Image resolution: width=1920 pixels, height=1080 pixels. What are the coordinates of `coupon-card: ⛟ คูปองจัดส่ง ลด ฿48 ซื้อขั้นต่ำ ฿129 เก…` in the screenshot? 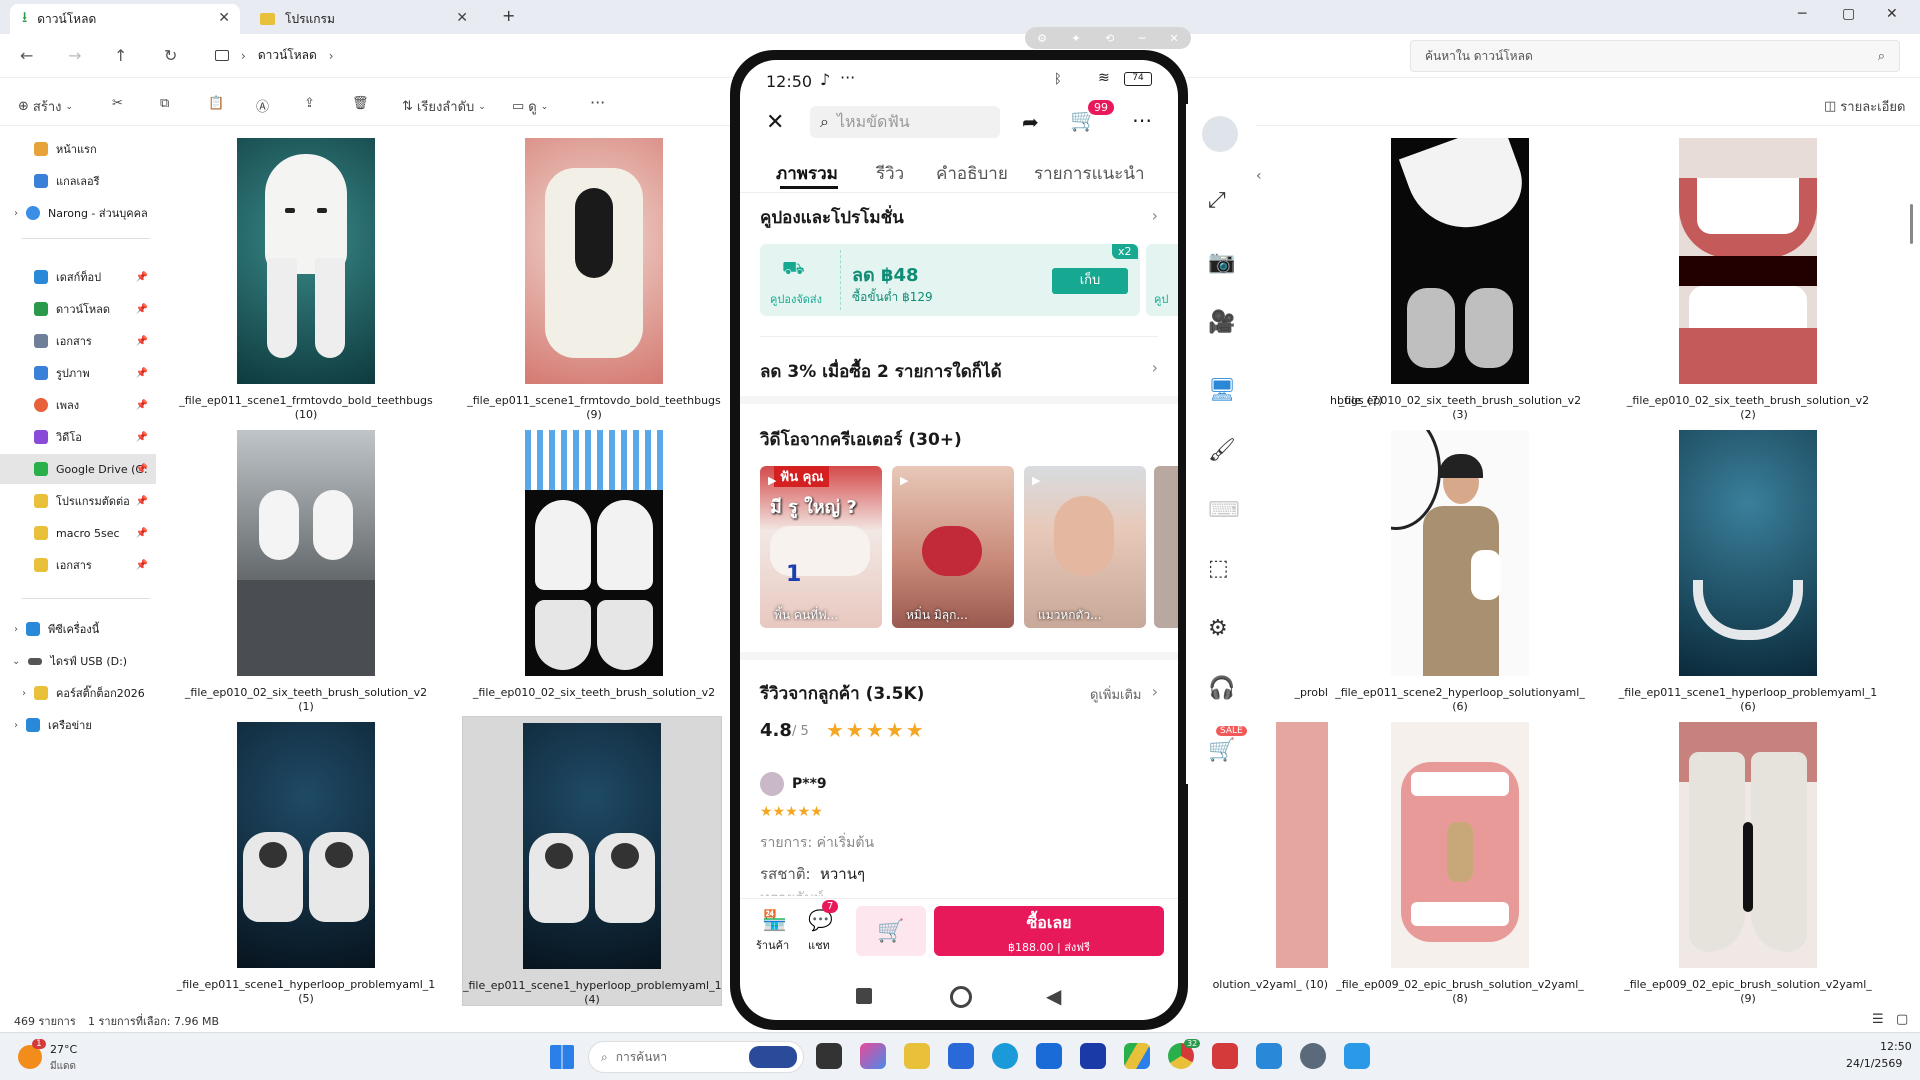 It's located at (950, 280).